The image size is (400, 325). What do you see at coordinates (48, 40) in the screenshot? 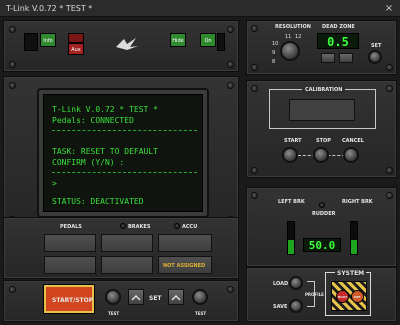
I see `info-button: Info` at bounding box center [48, 40].